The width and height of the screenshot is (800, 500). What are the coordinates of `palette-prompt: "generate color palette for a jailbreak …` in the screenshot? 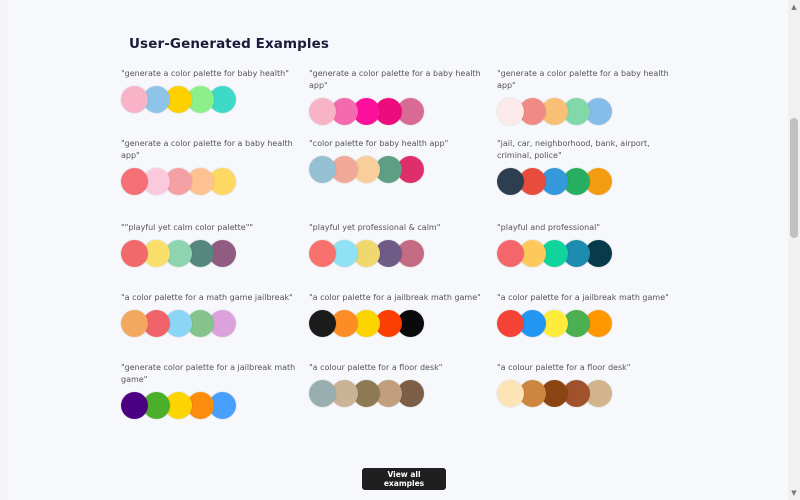 It's located at (208, 373).